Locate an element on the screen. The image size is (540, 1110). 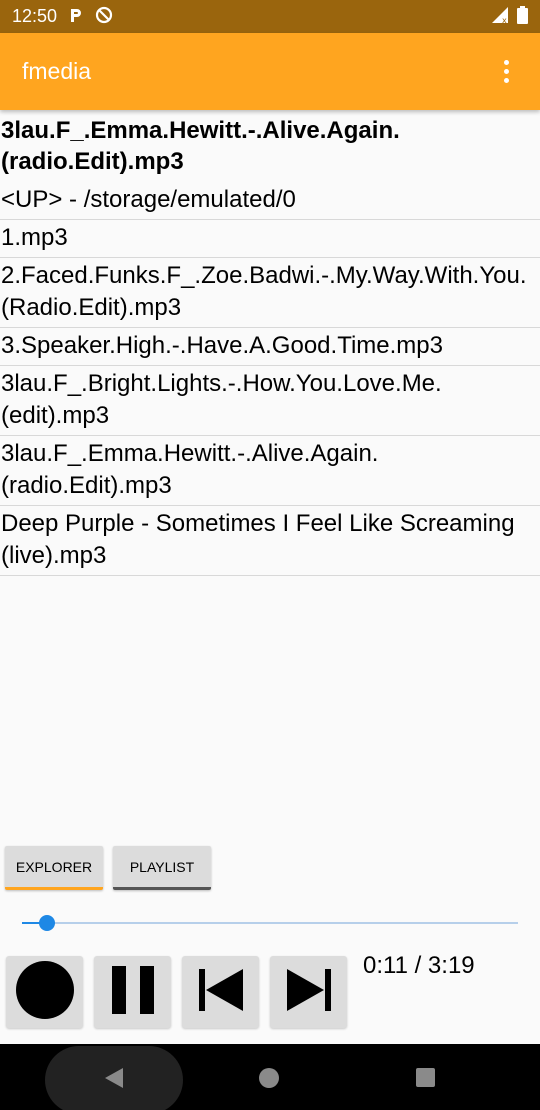
app-bar: fmedia is located at coordinates (270, 71).